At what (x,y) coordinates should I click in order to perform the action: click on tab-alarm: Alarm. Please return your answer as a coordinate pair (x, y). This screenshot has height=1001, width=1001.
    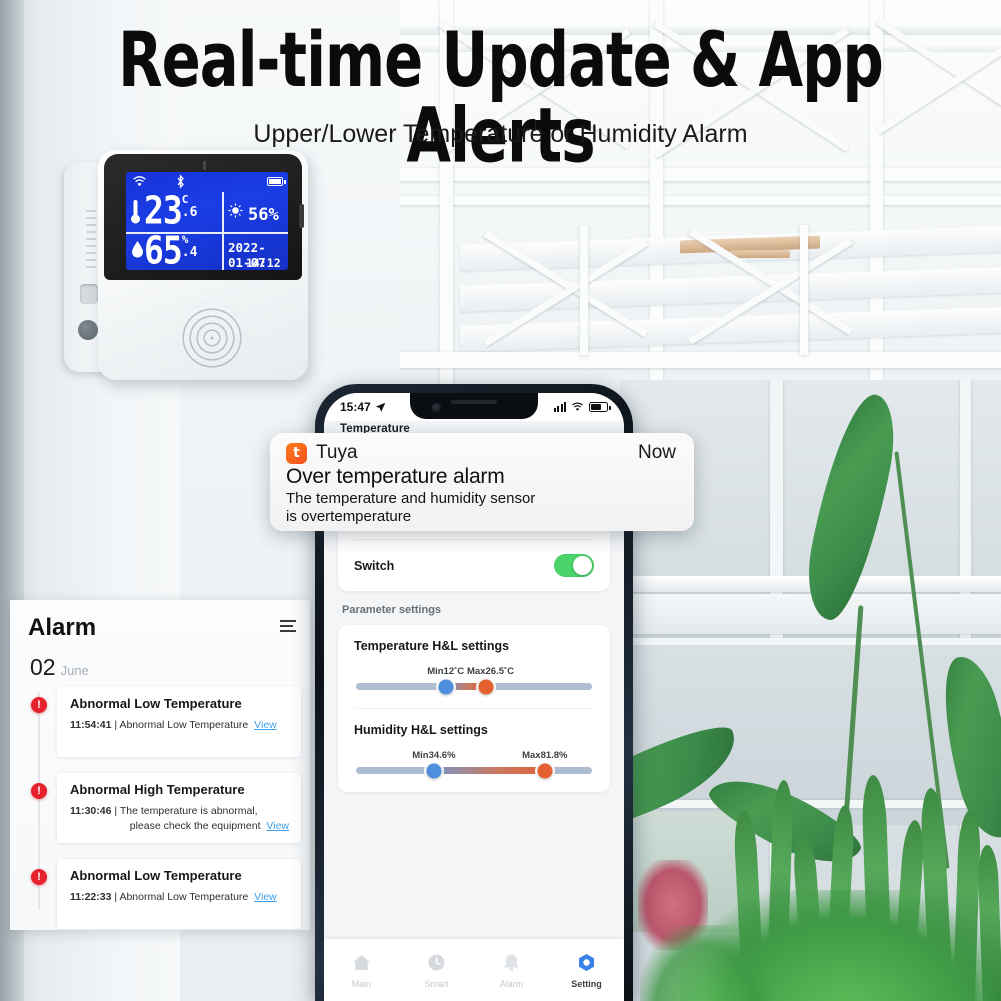
    Looking at the image, I should click on (511, 970).